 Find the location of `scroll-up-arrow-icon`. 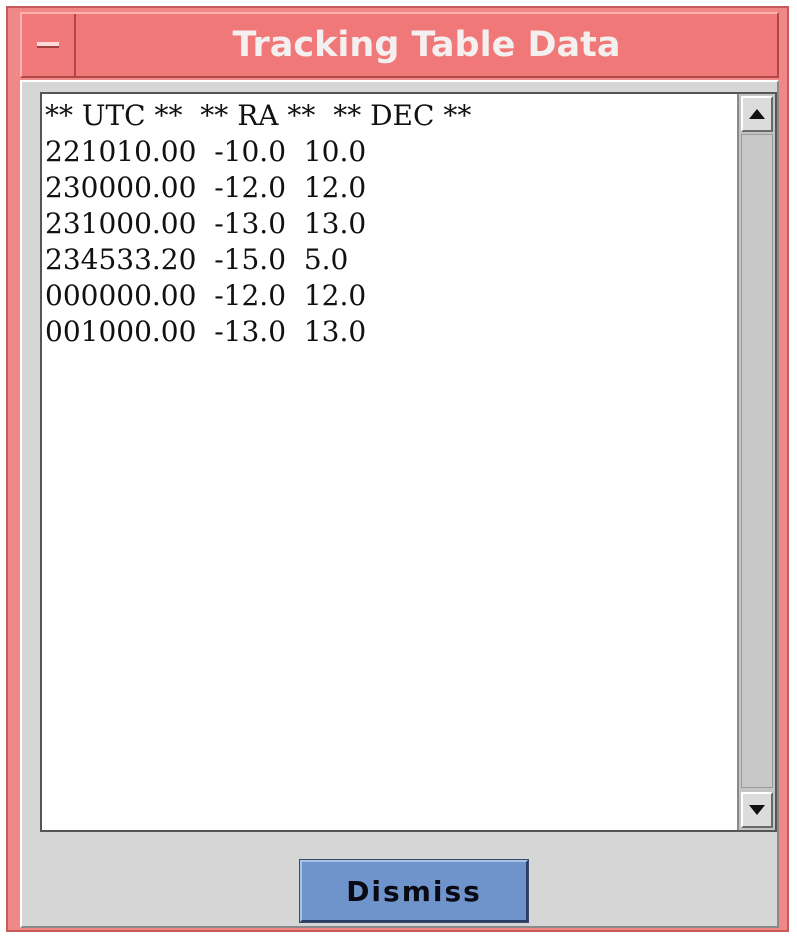

scroll-up-arrow-icon is located at coordinates (757, 114).